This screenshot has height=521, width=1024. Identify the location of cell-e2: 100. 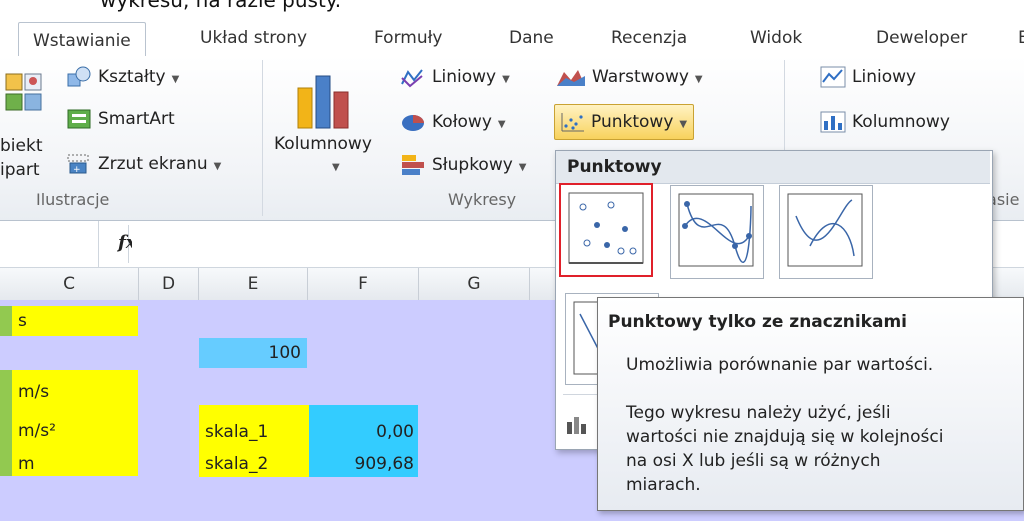
(253, 353).